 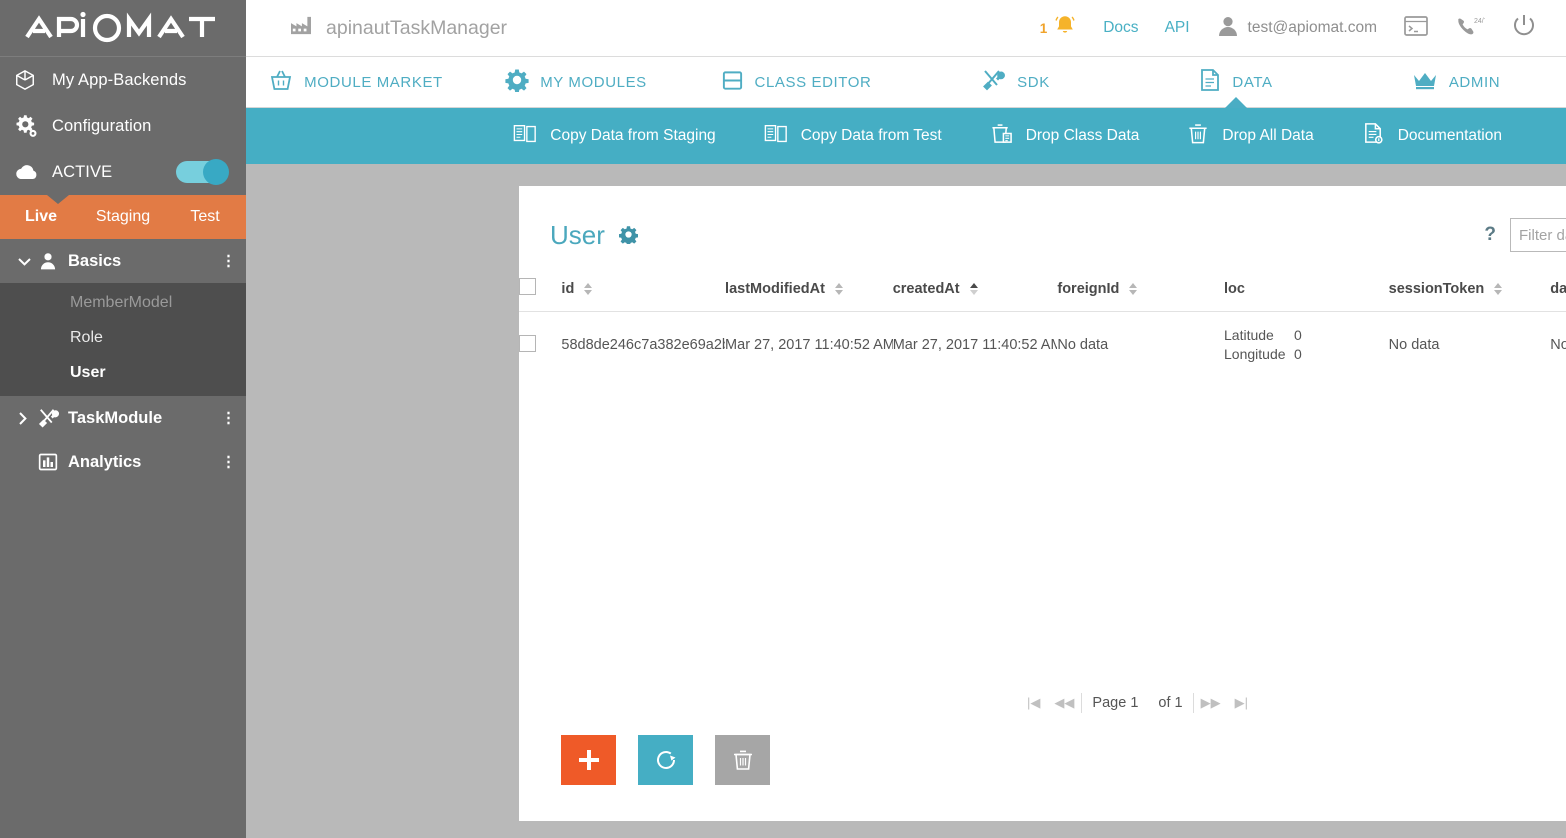 I want to click on sidebar-item-my-app-backends: My App-Backends, so click(x=123, y=80).